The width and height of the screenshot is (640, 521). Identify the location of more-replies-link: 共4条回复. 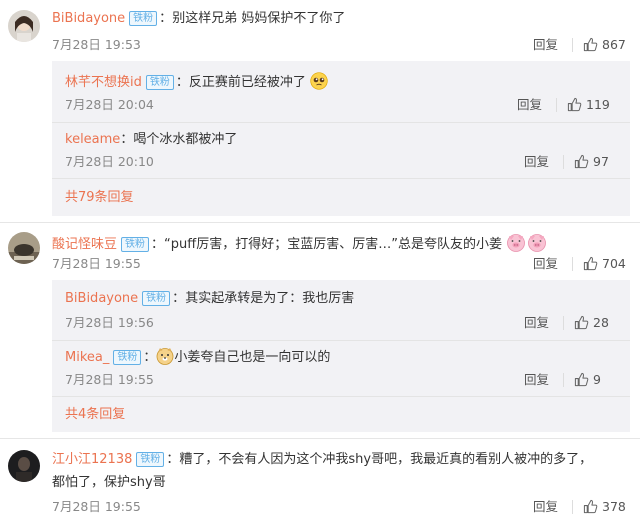
(95, 415).